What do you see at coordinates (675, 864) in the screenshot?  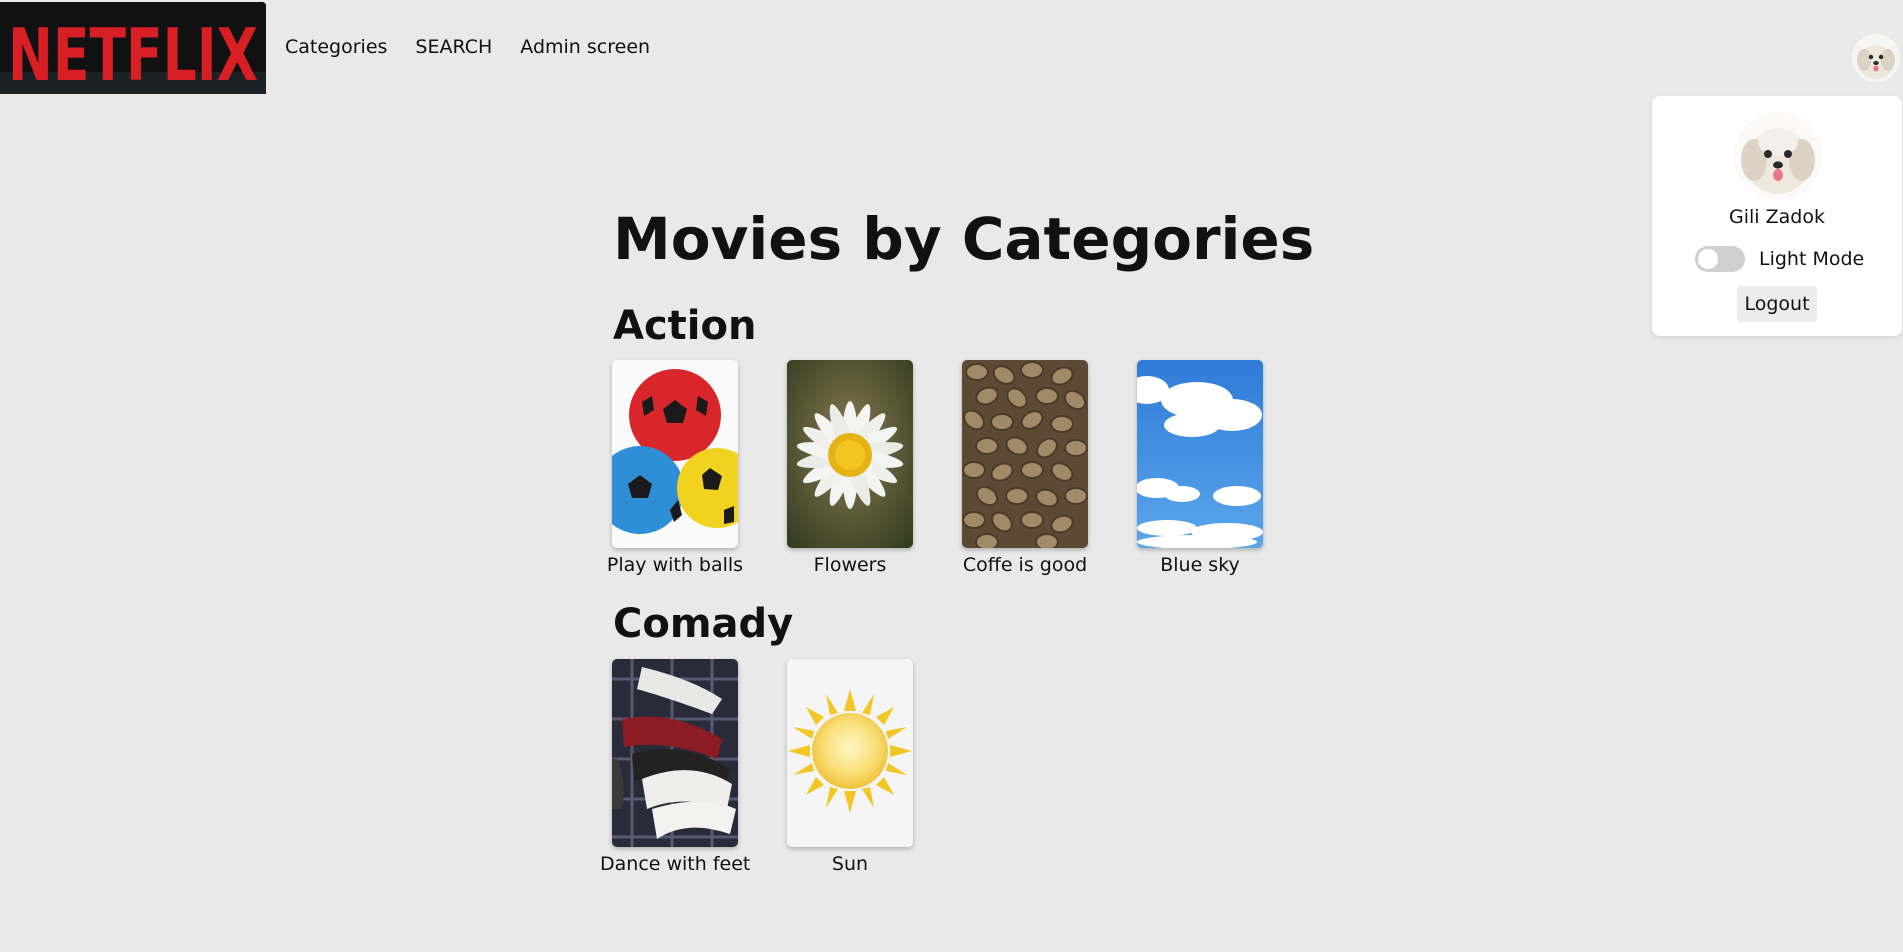 I see `movie-title: Dance with feet` at bounding box center [675, 864].